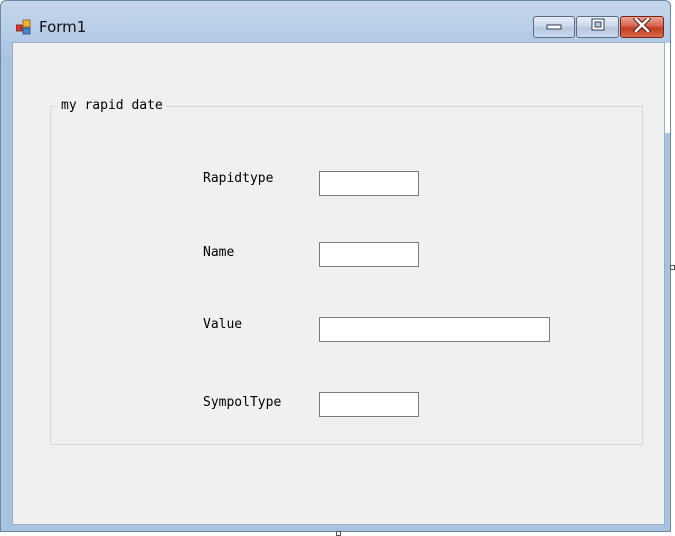 This screenshot has width=675, height=536. I want to click on sympoltype-label: SympolType, so click(242, 402).